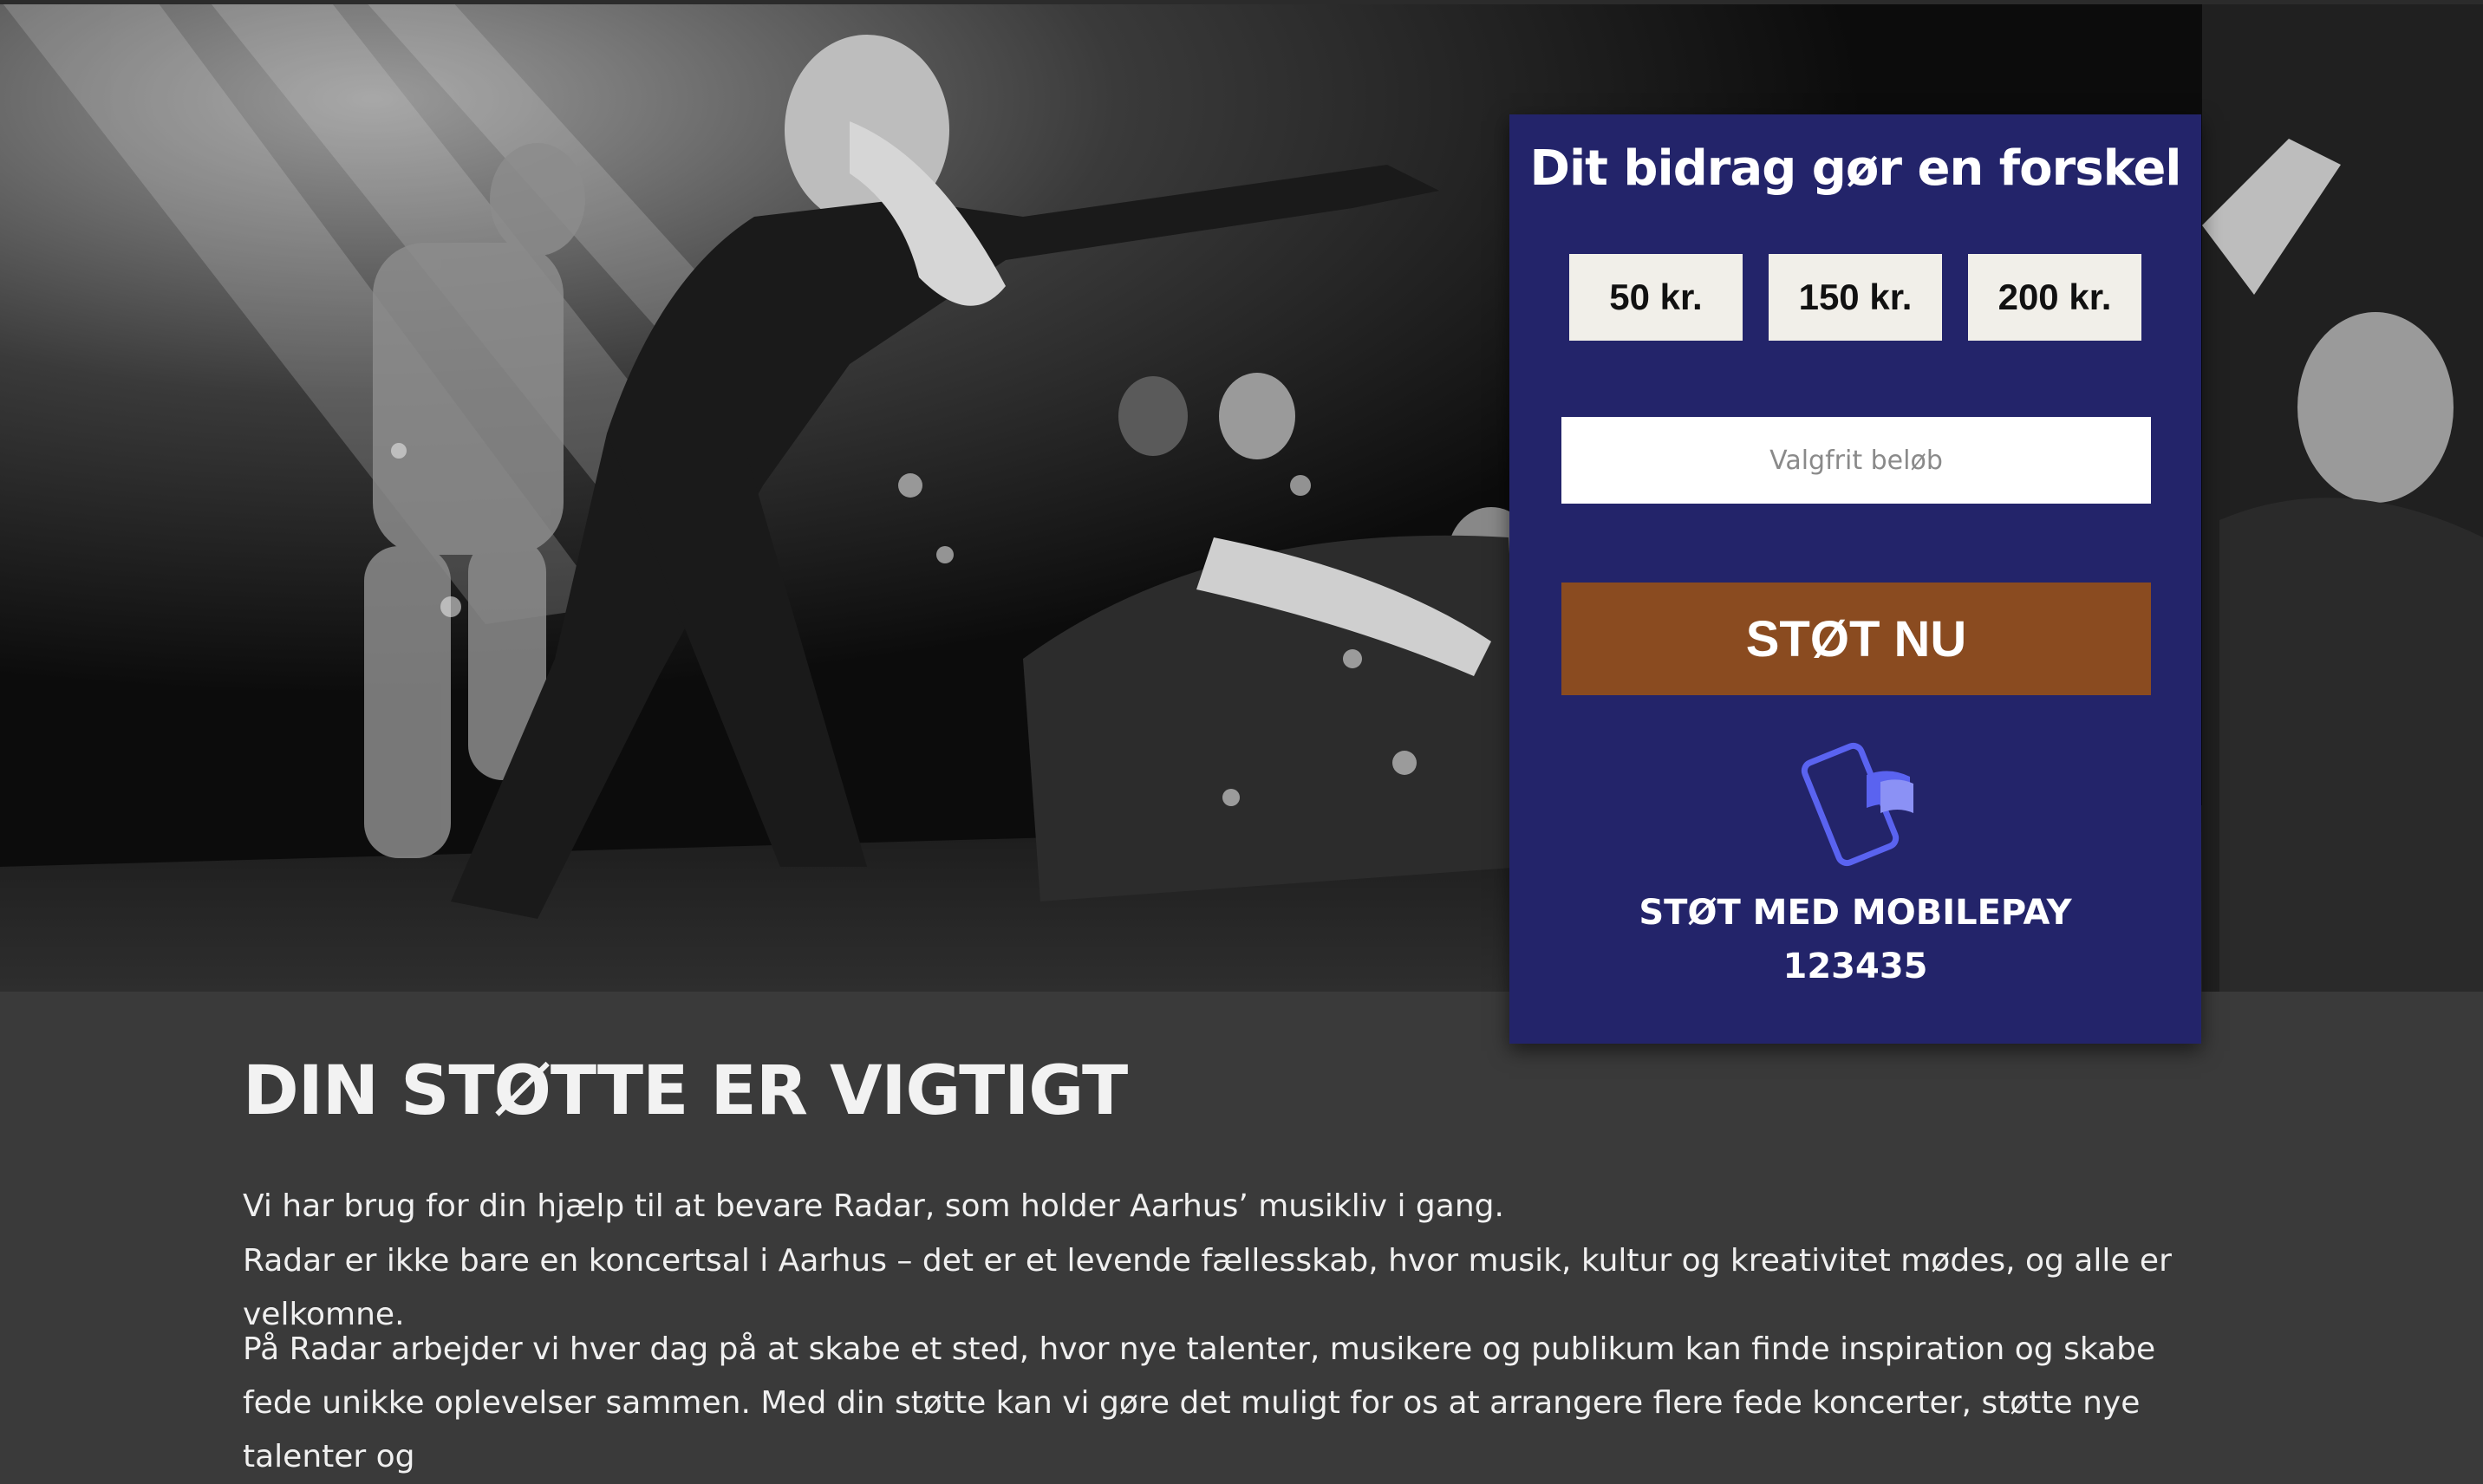 This screenshot has height=1484, width=2483. Describe the element at coordinates (1855, 913) in the screenshot. I see `mobilepay-label: STØT MED MOBILEPAY` at that location.